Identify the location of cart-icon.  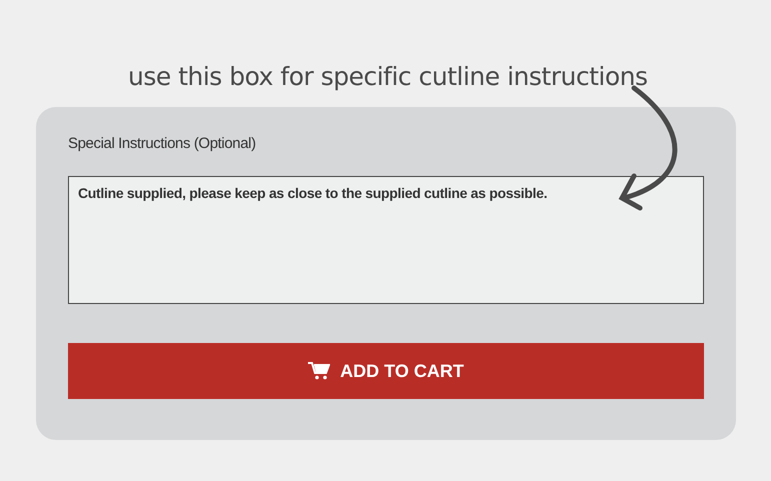
(319, 371).